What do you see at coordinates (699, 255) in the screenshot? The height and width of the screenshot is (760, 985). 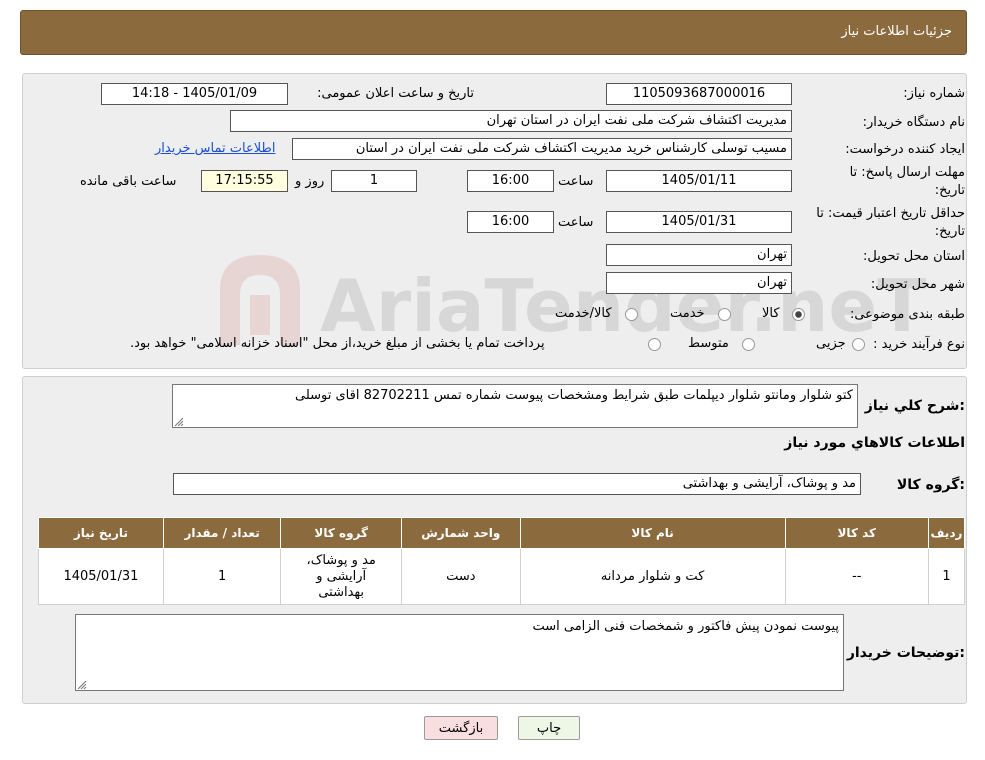 I see `province-field: تهران` at bounding box center [699, 255].